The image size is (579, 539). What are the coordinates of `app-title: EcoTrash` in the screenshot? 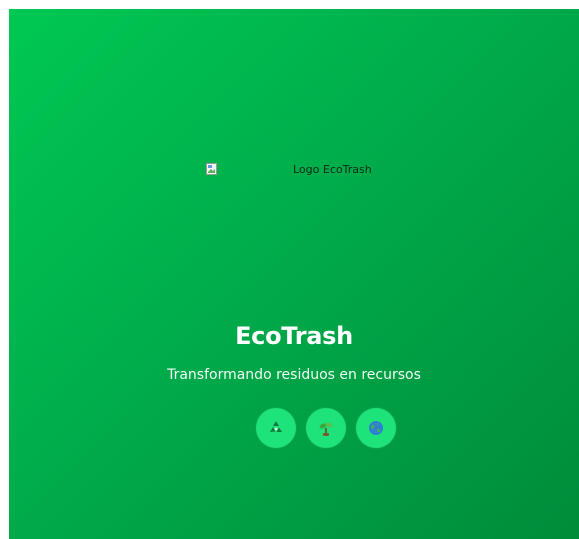 It's located at (294, 336).